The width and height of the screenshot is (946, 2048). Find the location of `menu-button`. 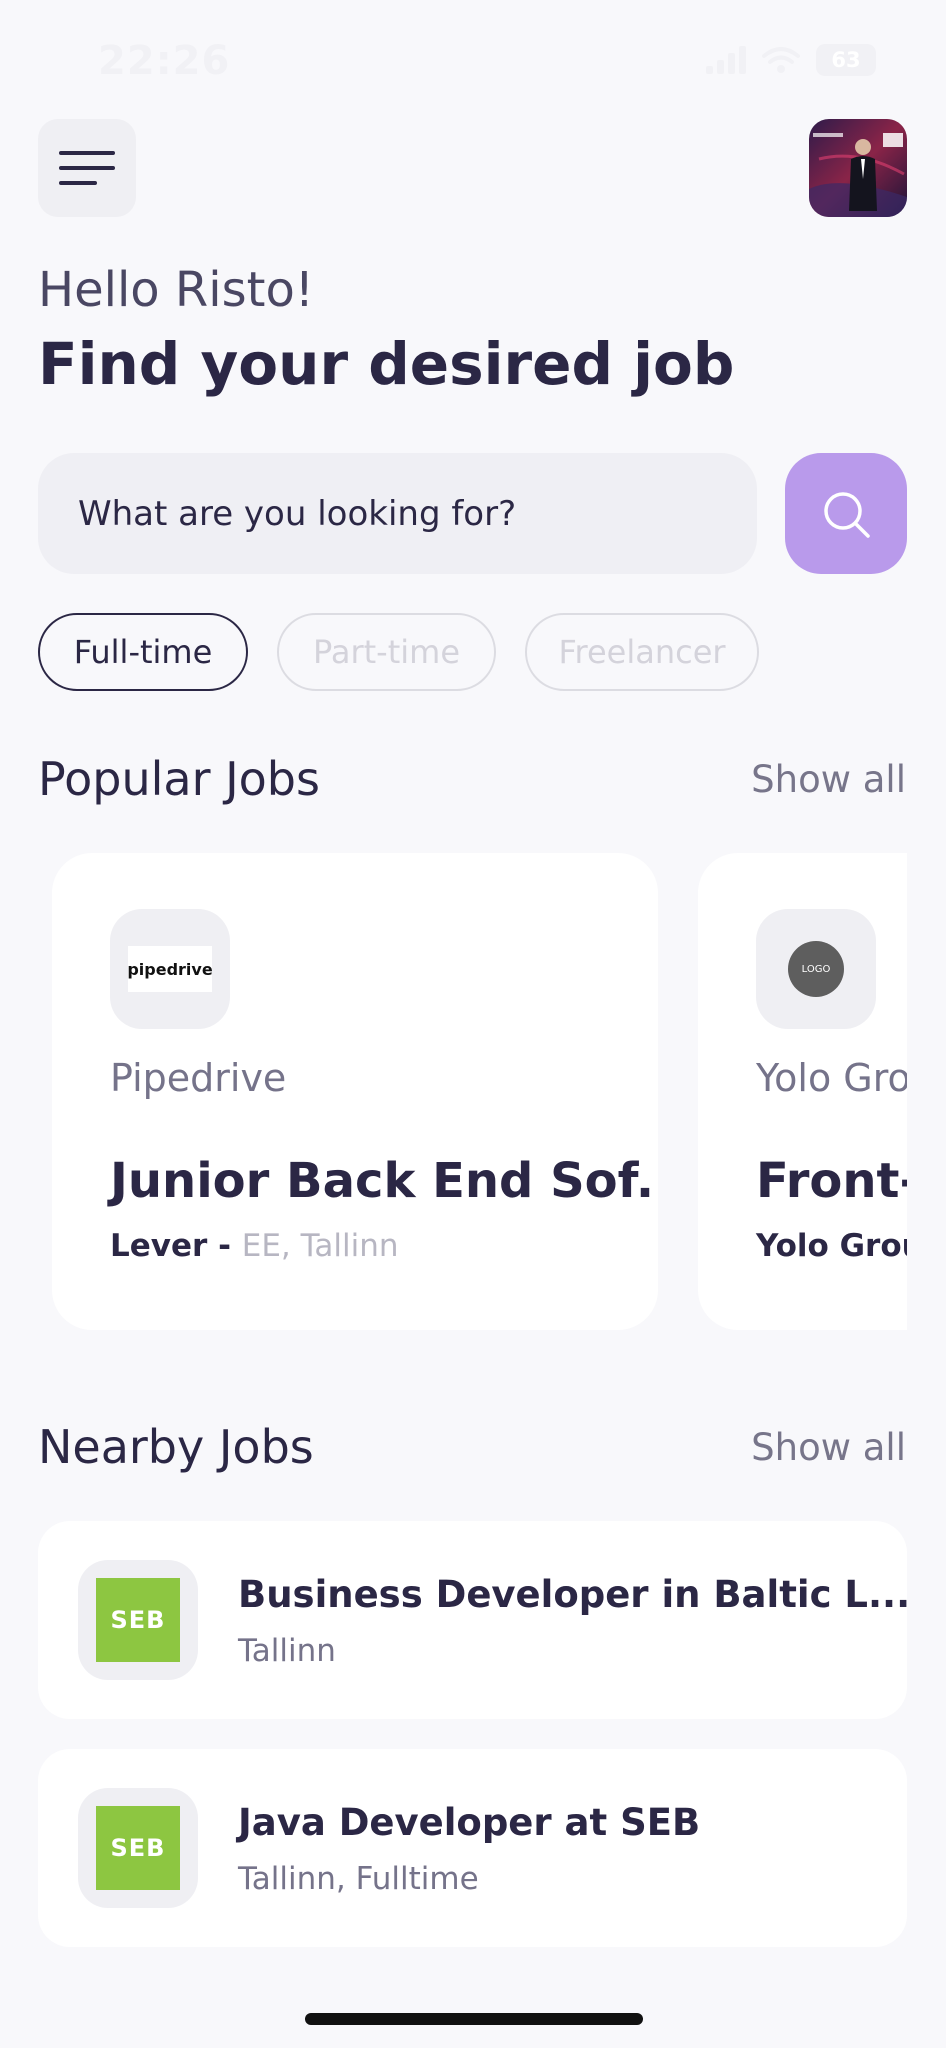

menu-button is located at coordinates (87, 168).